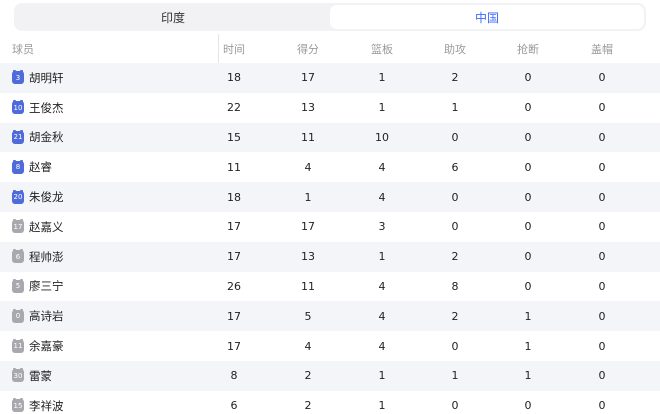  What do you see at coordinates (330, 402) in the screenshot?
I see `table-row: 15 李祥波 6 2 1 0 0 0` at bounding box center [330, 402].